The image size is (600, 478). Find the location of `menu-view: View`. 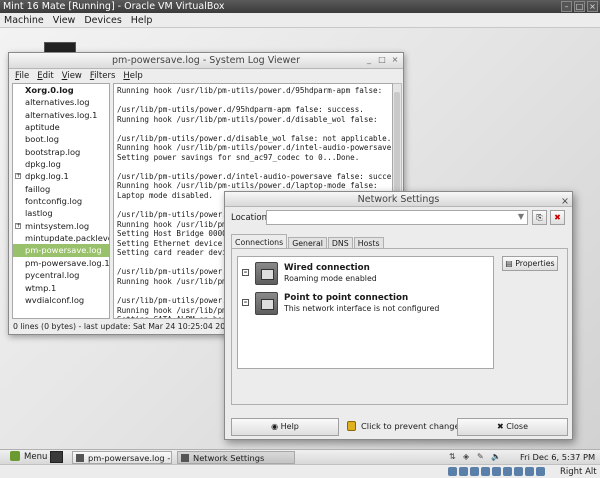

menu-view: View is located at coordinates (72, 76).